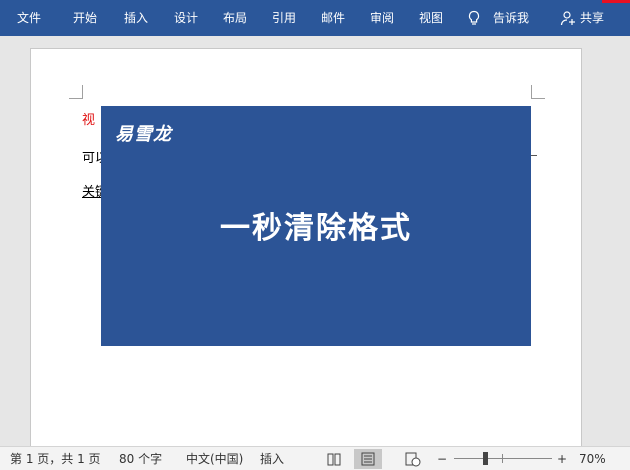 The image size is (630, 470). What do you see at coordinates (382, 18) in the screenshot?
I see `tab-review: 审阅` at bounding box center [382, 18].